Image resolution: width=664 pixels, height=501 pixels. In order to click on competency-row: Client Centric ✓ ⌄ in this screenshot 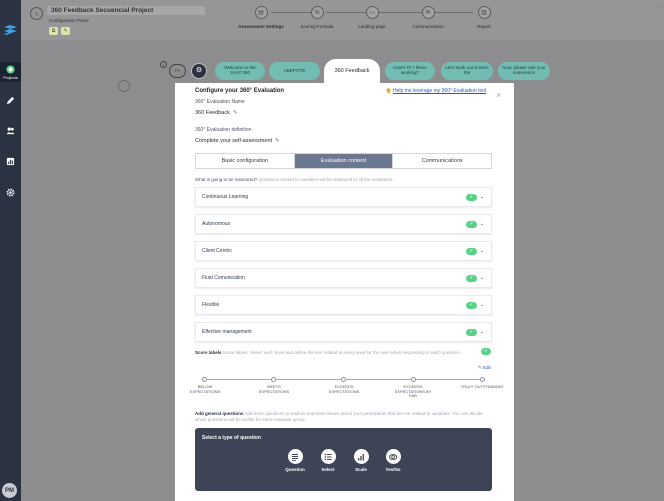, I will do `click(343, 251)`.